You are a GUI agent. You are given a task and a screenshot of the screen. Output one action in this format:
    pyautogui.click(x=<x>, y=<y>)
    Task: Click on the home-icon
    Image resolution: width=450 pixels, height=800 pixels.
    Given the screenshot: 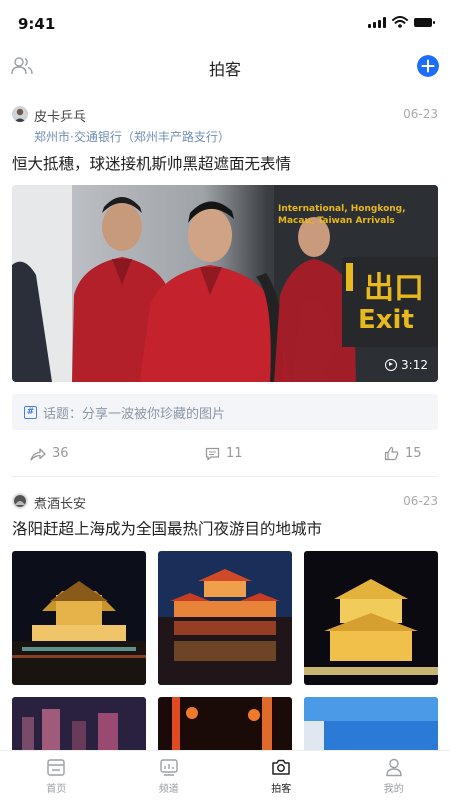 What is the action you would take?
    pyautogui.click(x=56, y=767)
    